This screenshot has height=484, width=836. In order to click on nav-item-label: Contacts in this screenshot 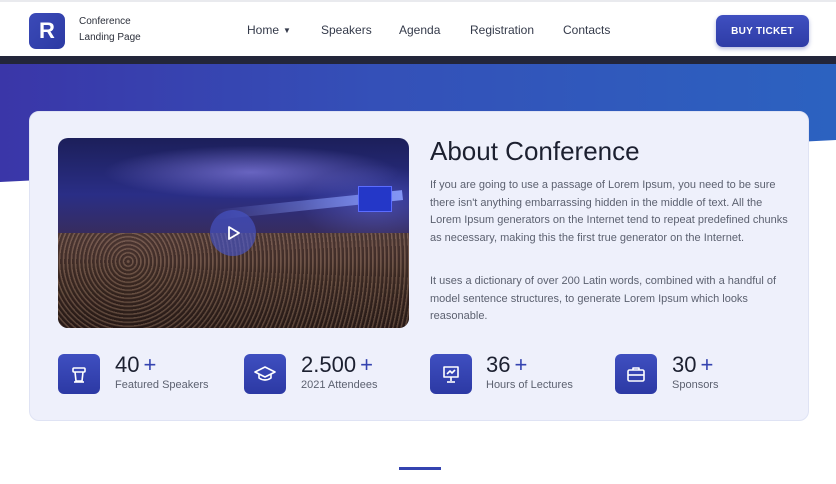, I will do `click(587, 30)`.